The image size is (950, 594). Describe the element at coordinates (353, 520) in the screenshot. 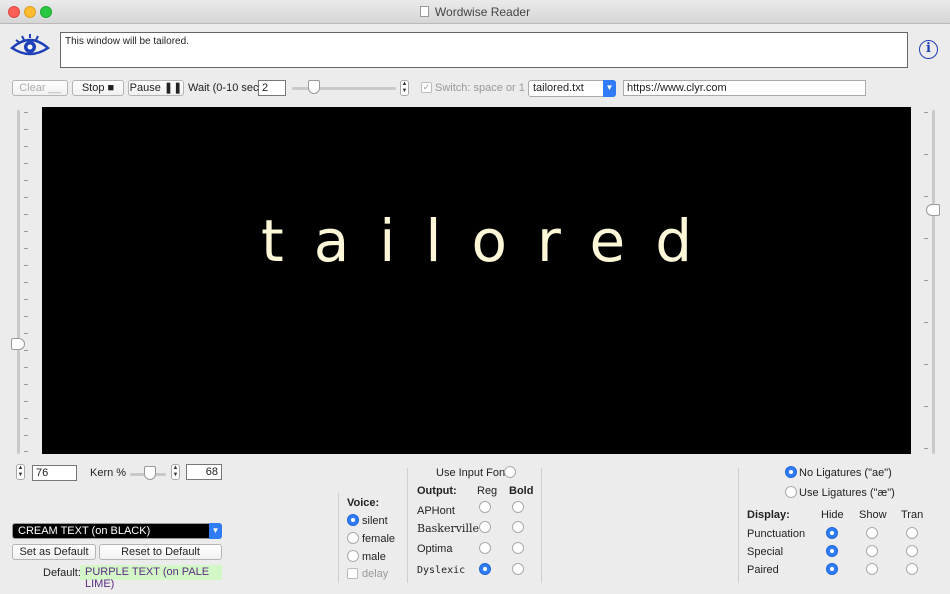

I see `voice-silent-radio` at that location.